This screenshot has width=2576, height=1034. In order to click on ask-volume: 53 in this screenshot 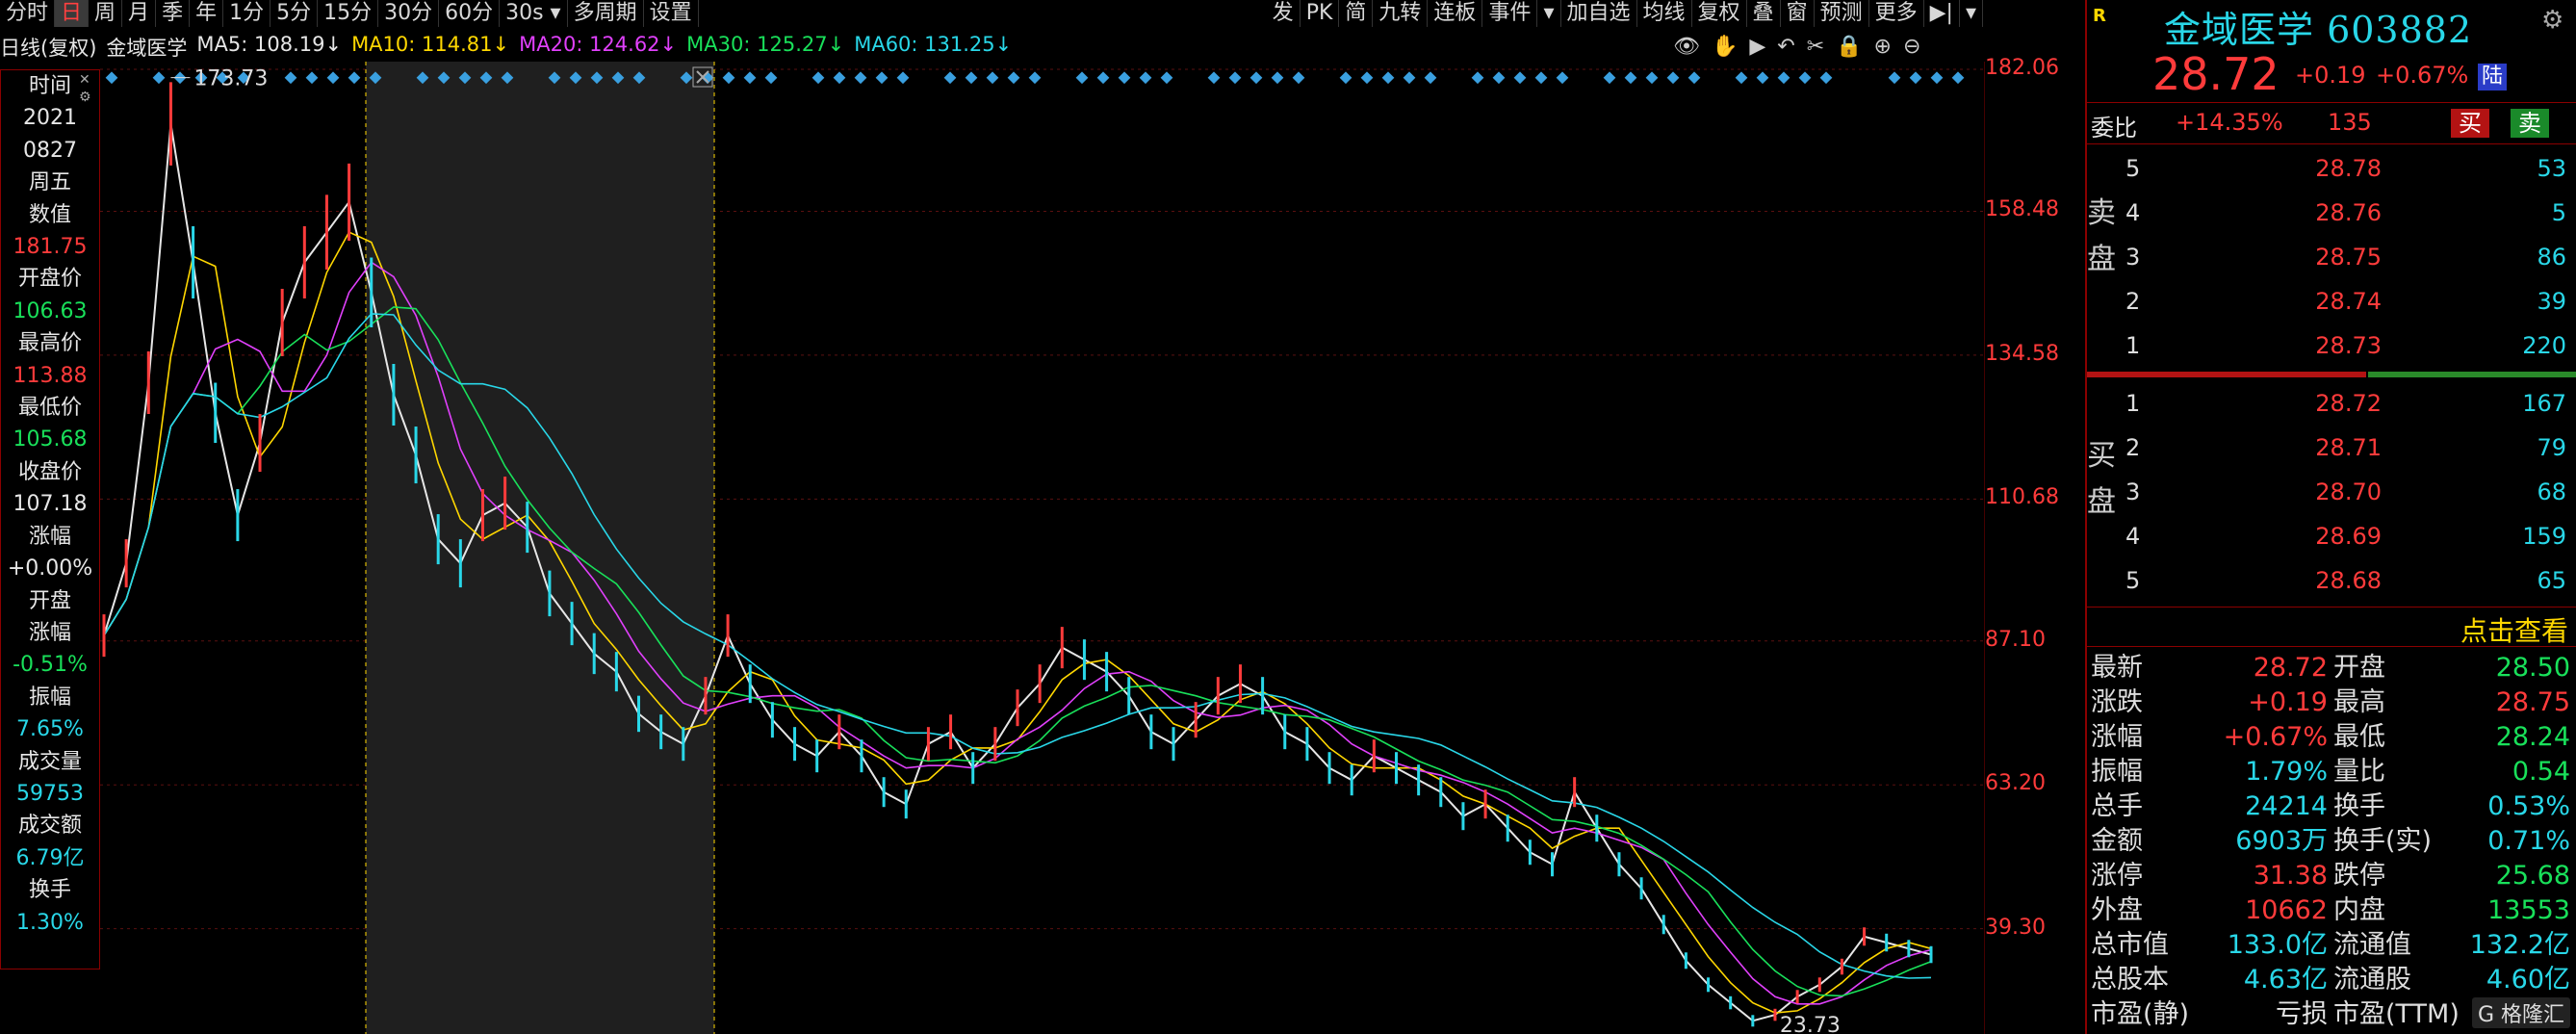, I will do `click(2552, 168)`.